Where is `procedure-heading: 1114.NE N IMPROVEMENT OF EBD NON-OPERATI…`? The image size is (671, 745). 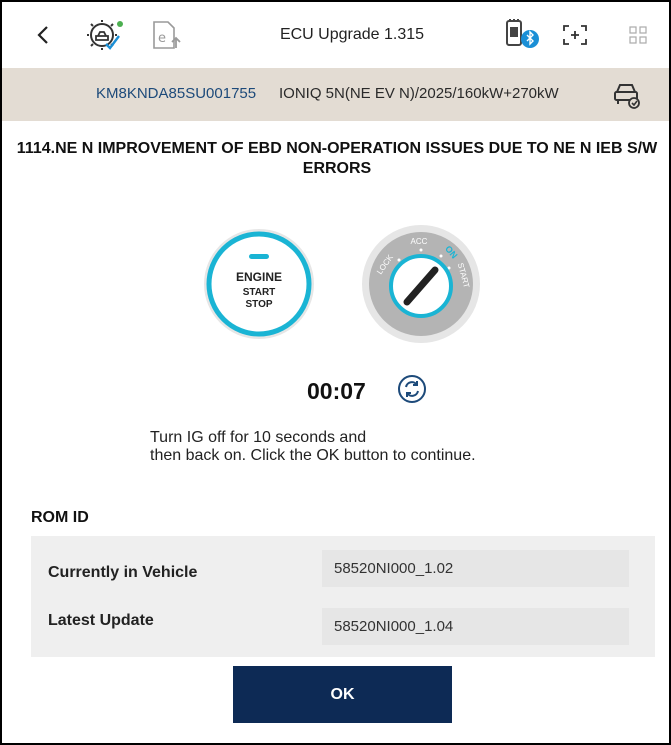
procedure-heading: 1114.NE N IMPROVEMENT OF EBD NON-OPERATI… is located at coordinates (337, 158).